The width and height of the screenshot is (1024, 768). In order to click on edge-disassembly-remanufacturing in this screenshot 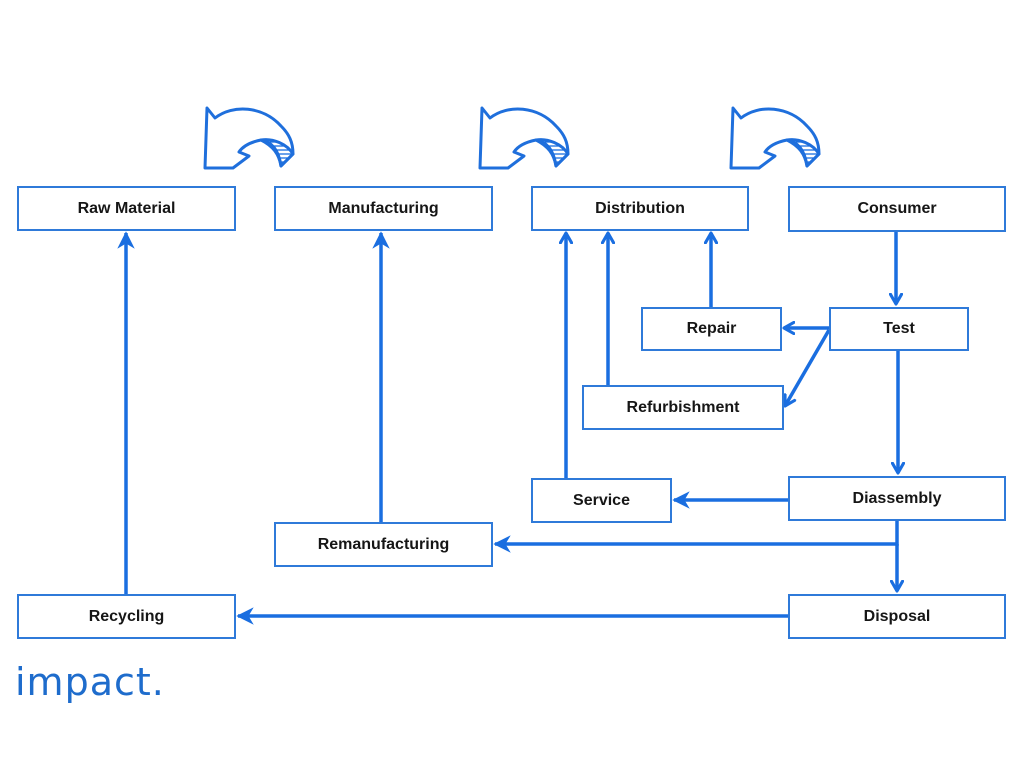, I will do `click(696, 536)`.